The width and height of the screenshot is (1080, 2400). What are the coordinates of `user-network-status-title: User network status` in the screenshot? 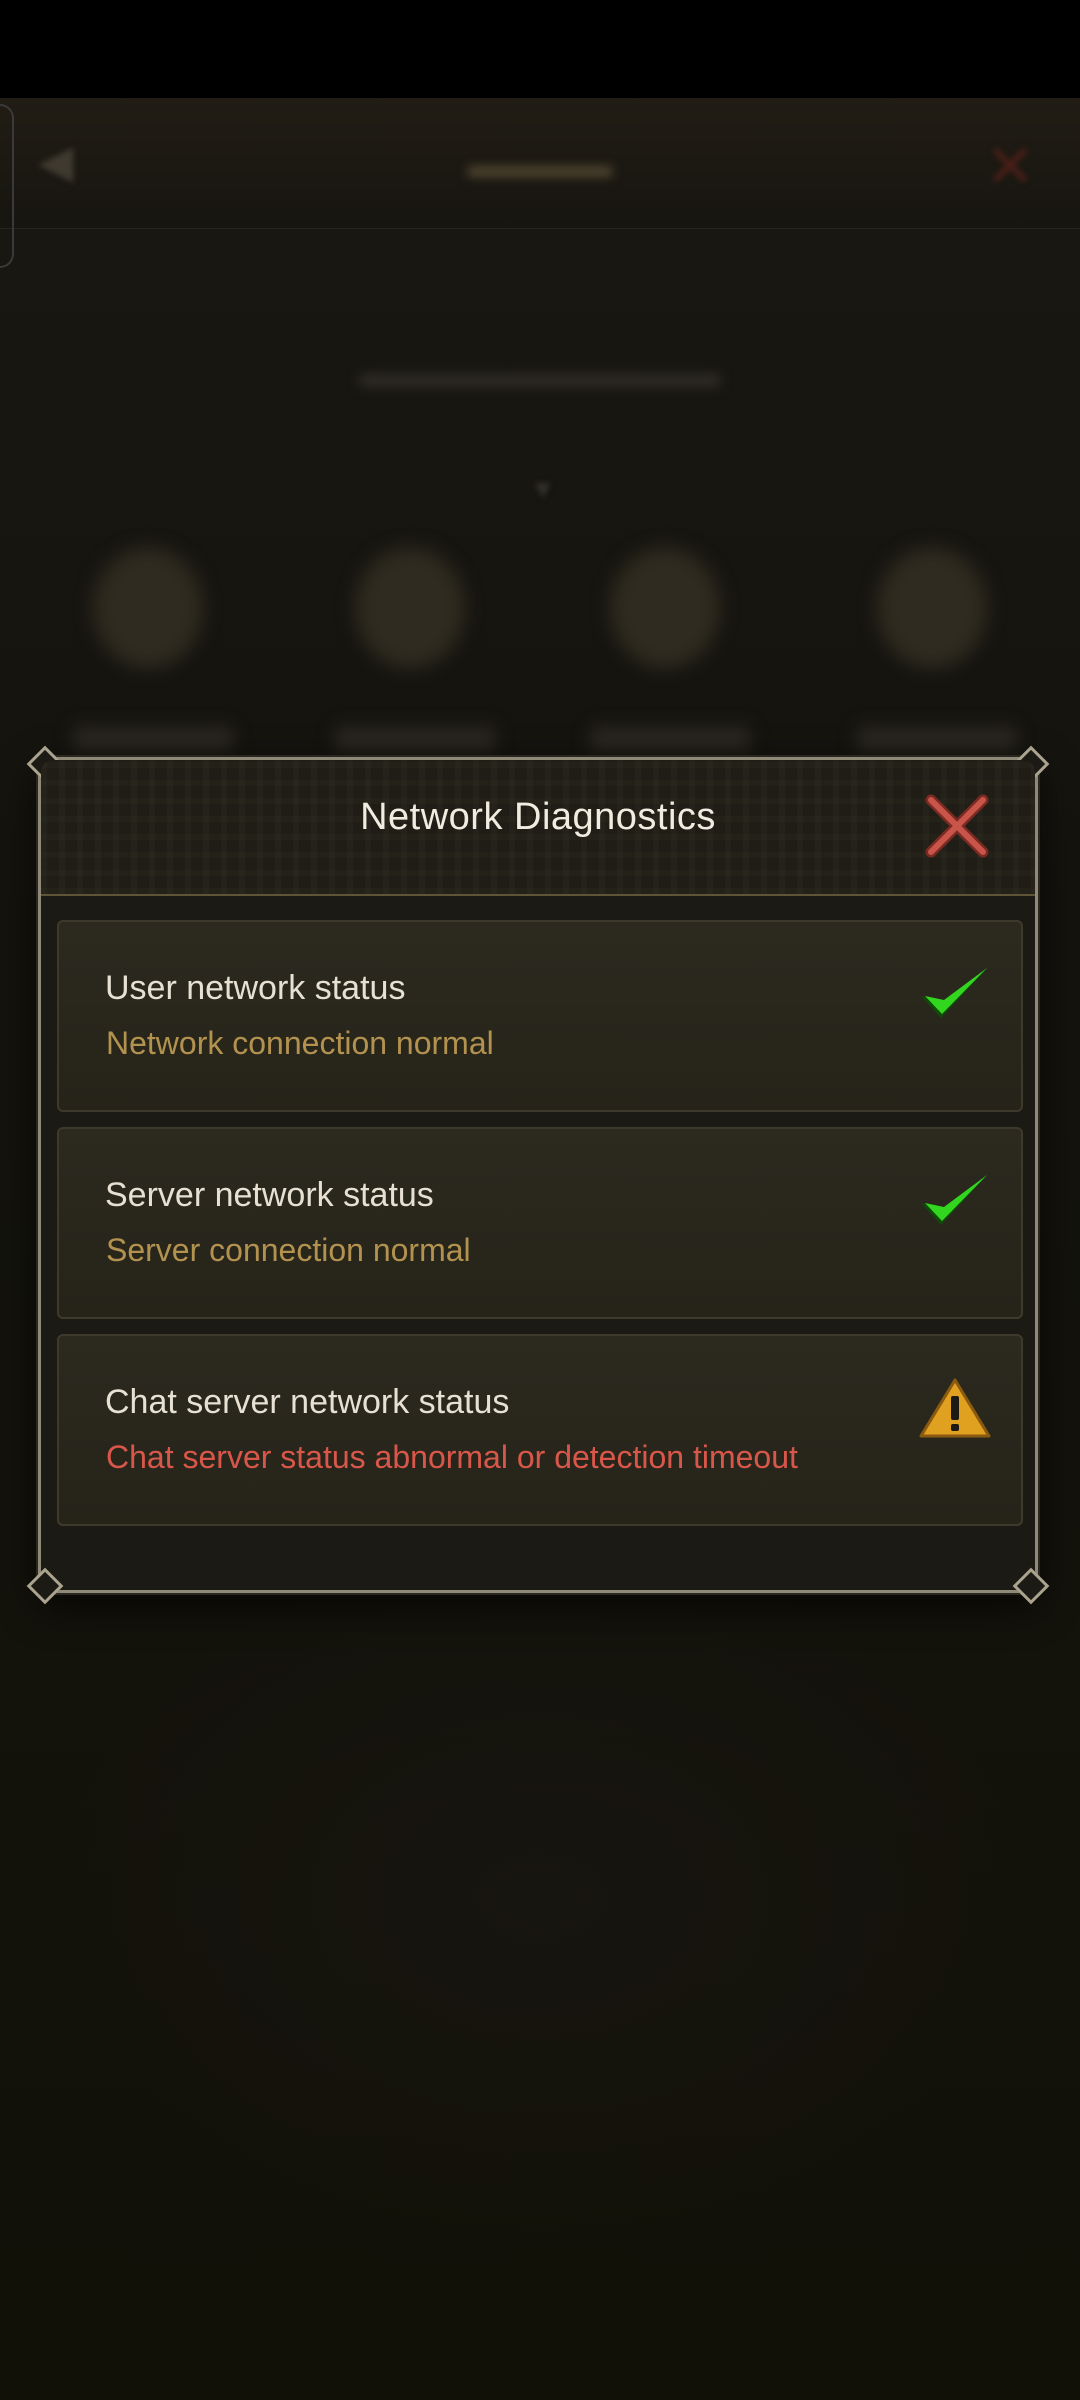 It's located at (255, 988).